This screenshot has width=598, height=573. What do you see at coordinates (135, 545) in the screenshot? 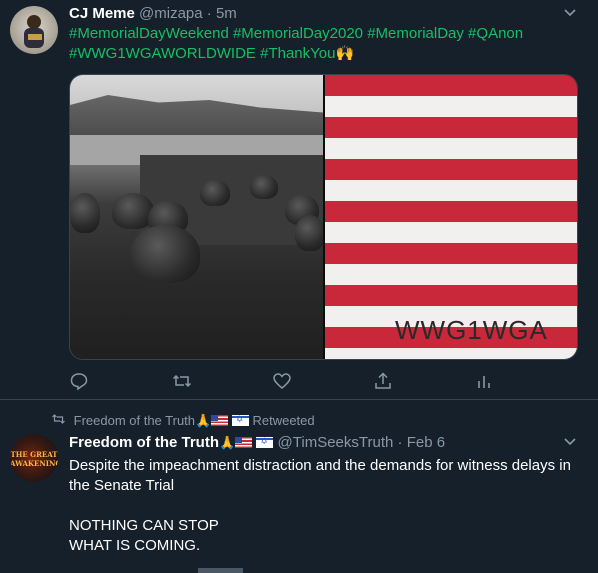
I see `body-line-4: WHAT IS COMING.` at bounding box center [135, 545].